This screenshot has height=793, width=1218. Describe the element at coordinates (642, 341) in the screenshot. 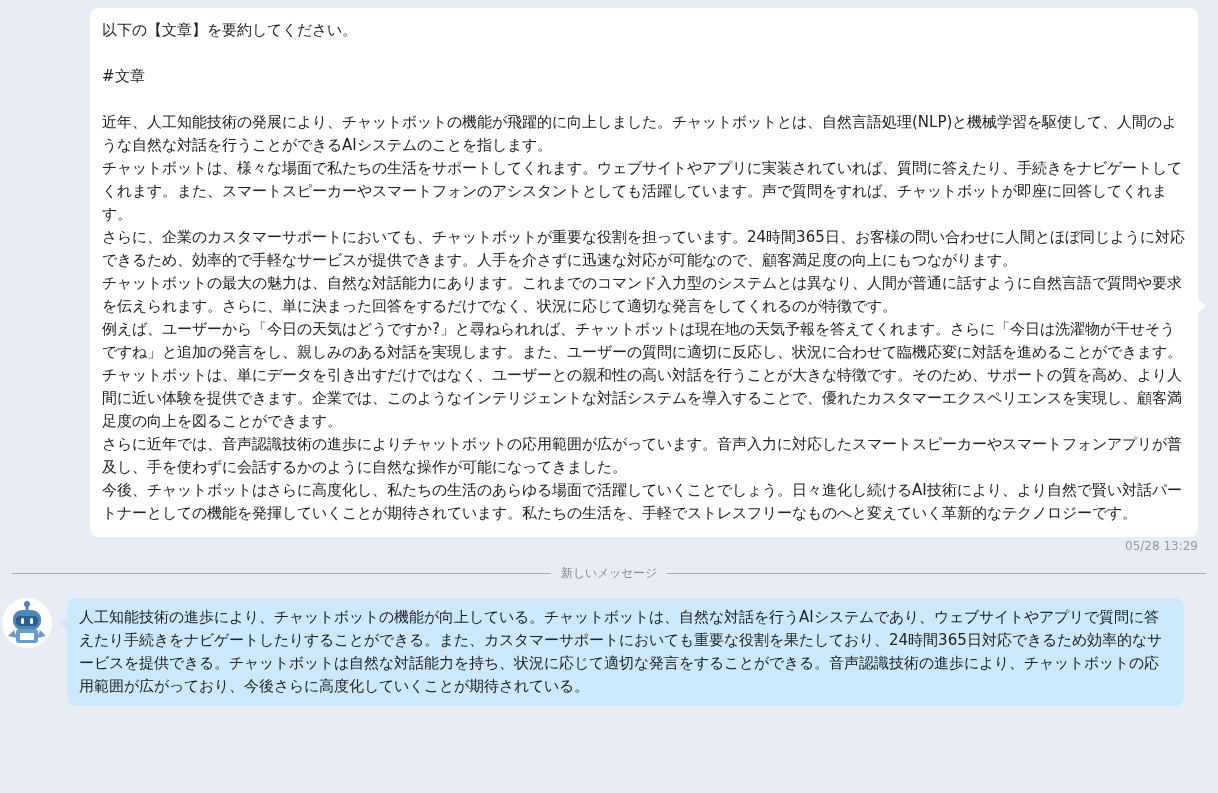

I see `message-paragraph: 例えば、ユーザーから「今日の天気はどうですか?」と尋ねられれば、チャットボットは現在地の天気予報を答えてくれます。さらに「今日は洗濯物が干せそうですね」と追加の発言をし、親しみのある対話を実現します。また、ユーザーの質問に適切に反応し、状況に合わせて臨機応変に対話を進めることができます。` at that location.